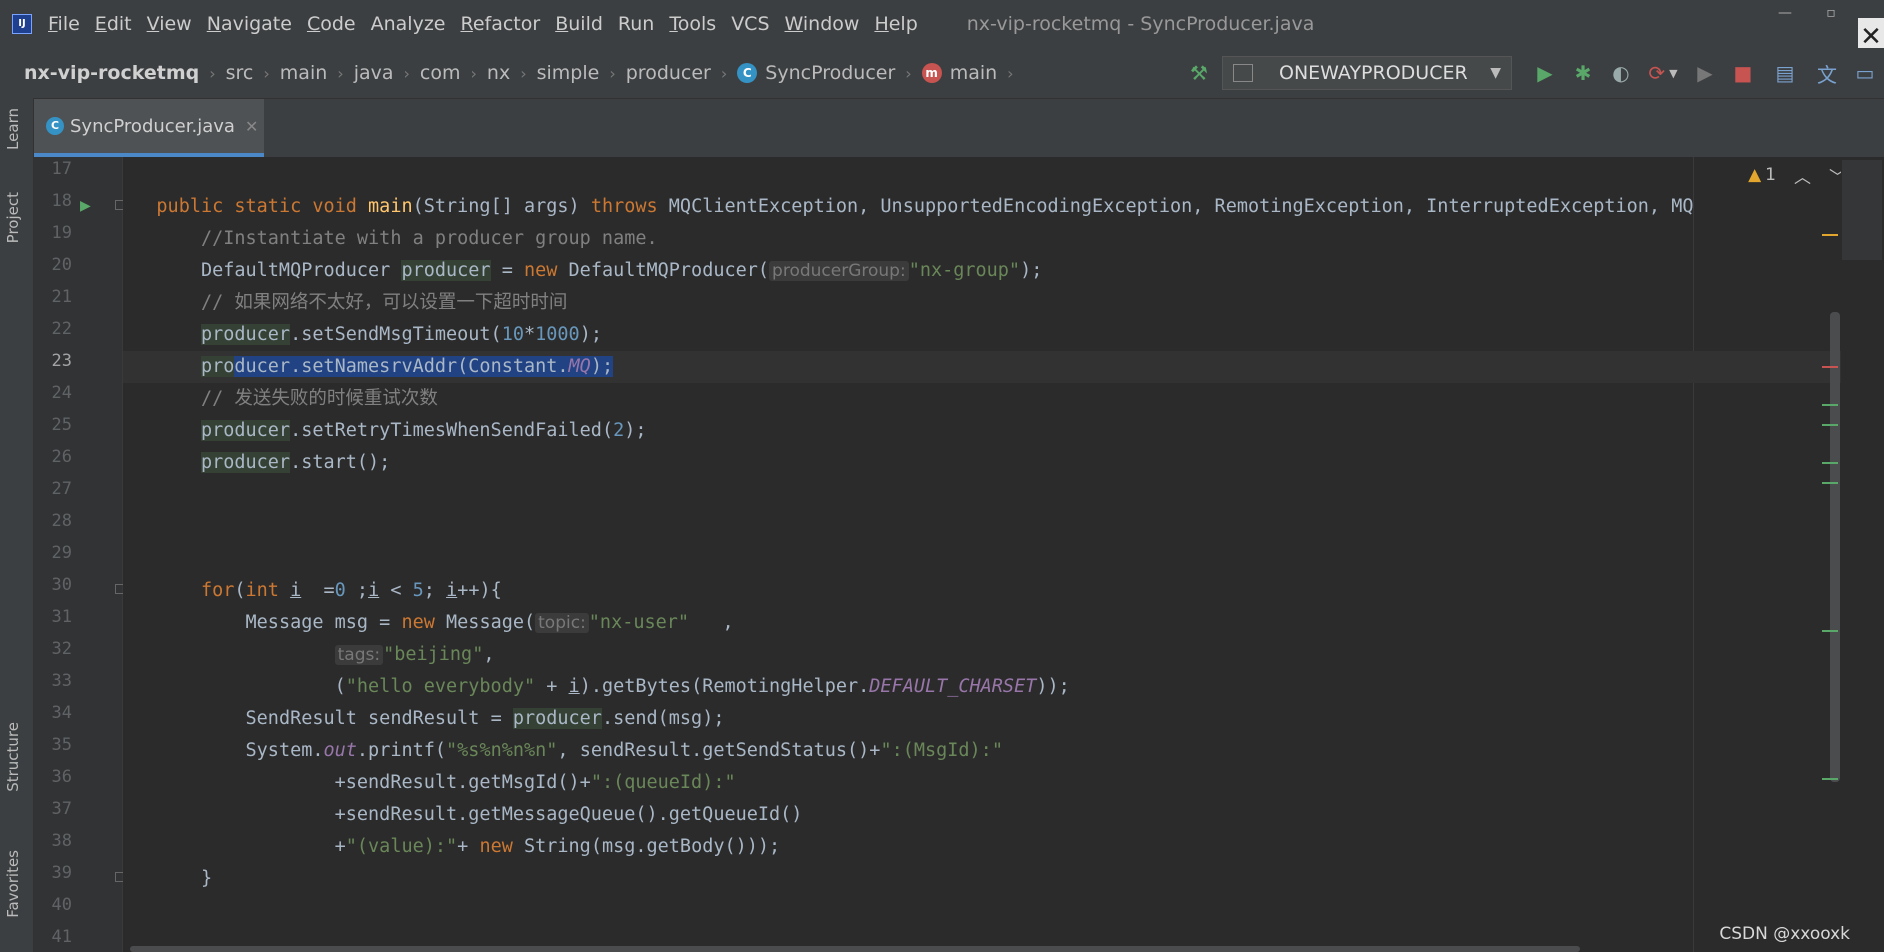 The width and height of the screenshot is (1884, 952). What do you see at coordinates (668, 73) in the screenshot?
I see `breadcrumb-producer: producer` at bounding box center [668, 73].